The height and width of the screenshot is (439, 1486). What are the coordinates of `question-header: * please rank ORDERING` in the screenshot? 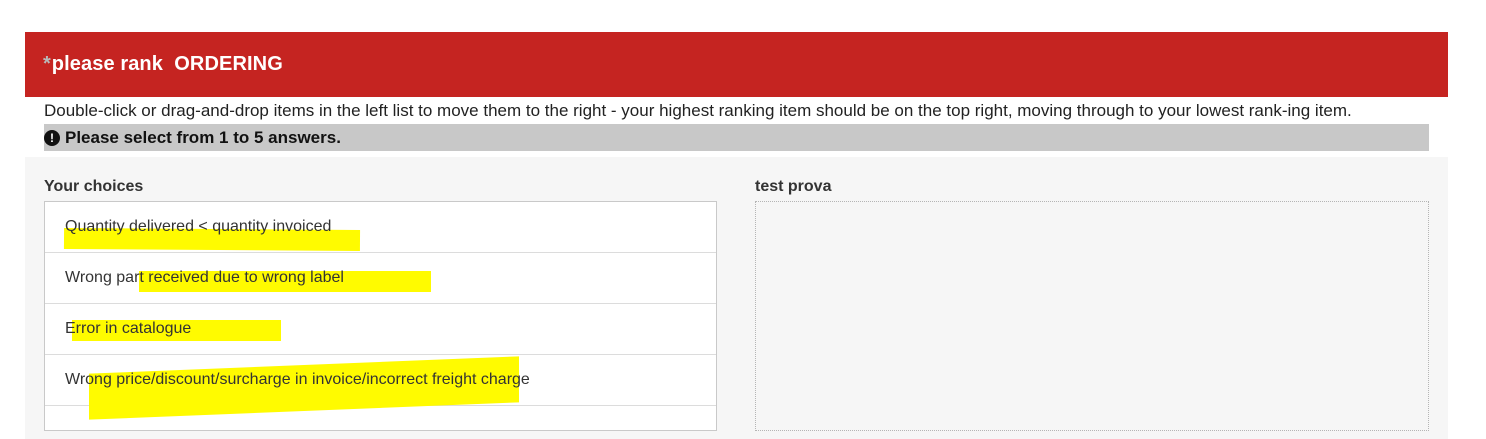 It's located at (736, 64).